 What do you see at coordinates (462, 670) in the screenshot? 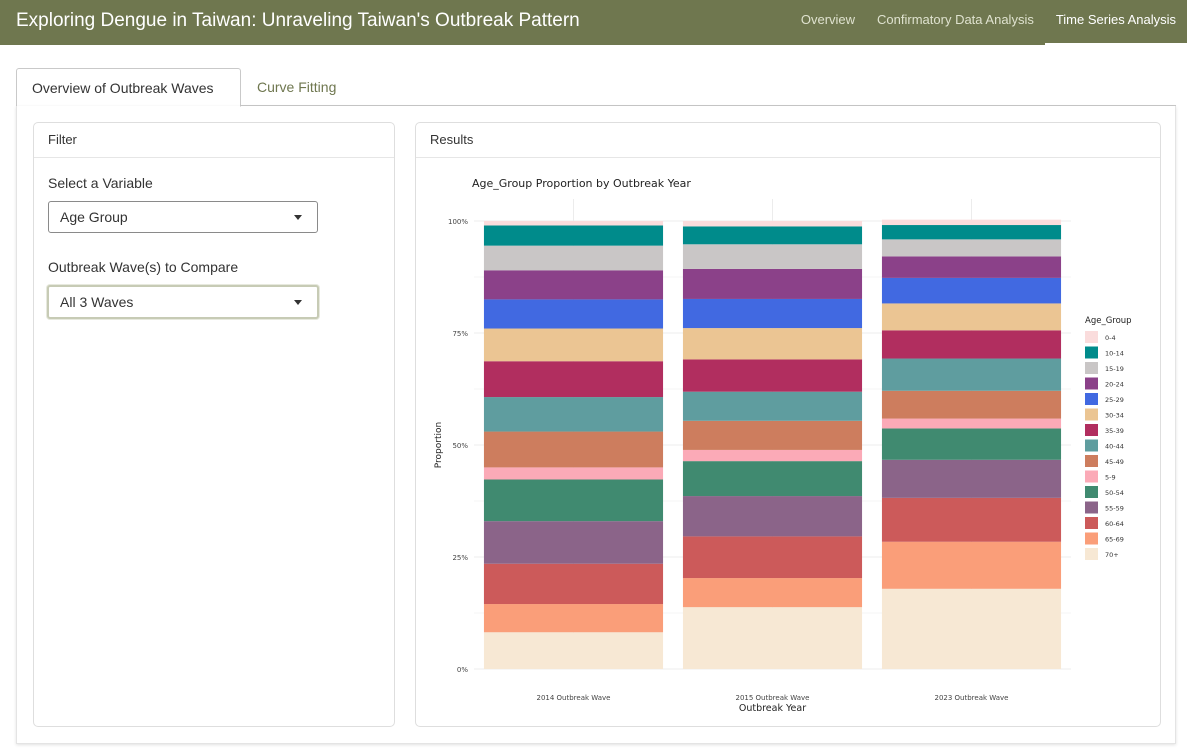
I see `y-tick-label: 0%` at bounding box center [462, 670].